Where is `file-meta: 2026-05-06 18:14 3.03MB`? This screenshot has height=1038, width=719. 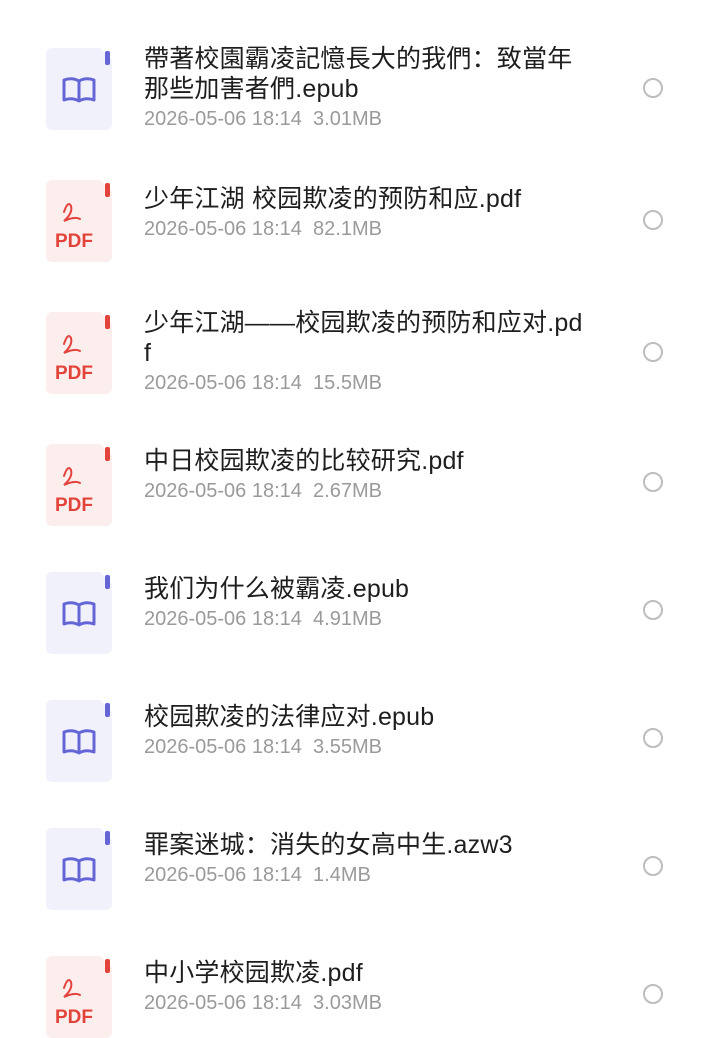
file-meta: 2026-05-06 18:14 3.03MB is located at coordinates (364, 1003).